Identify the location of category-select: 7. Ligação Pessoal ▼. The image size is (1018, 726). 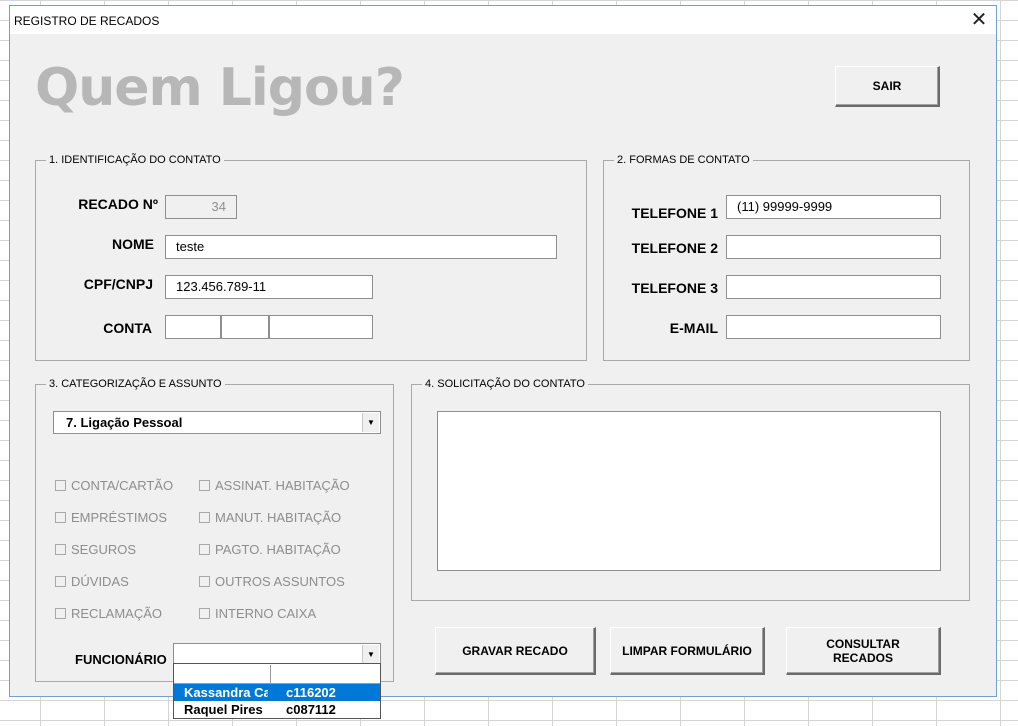
(217, 422).